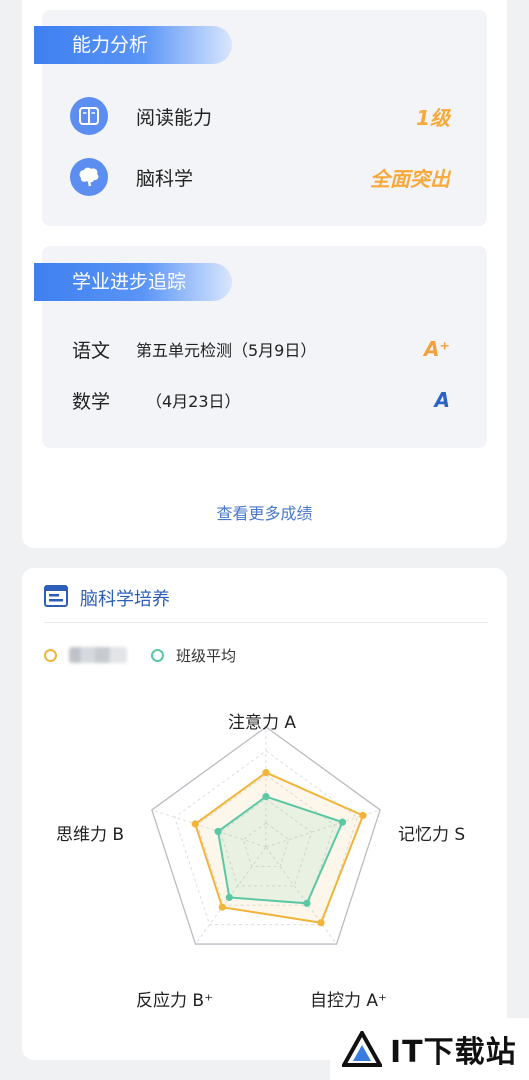  I want to click on view-more-grades-link: 查看更多成绩, so click(264, 512).